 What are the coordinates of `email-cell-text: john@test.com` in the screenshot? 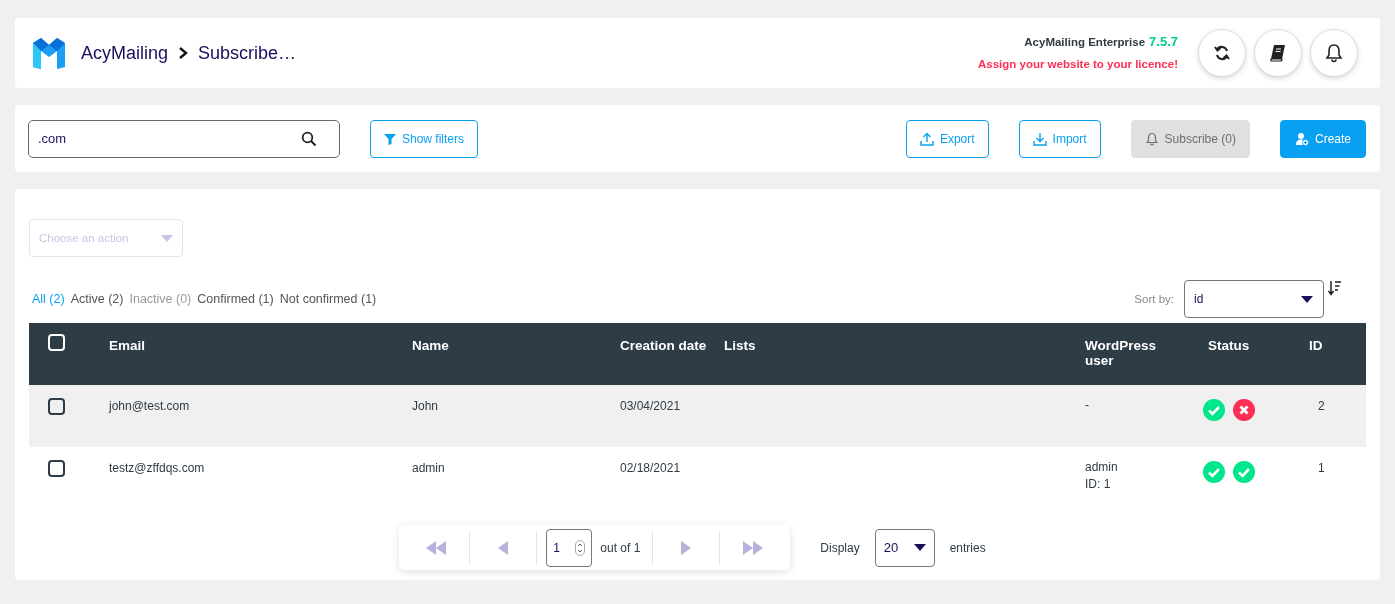 It's located at (150, 406).